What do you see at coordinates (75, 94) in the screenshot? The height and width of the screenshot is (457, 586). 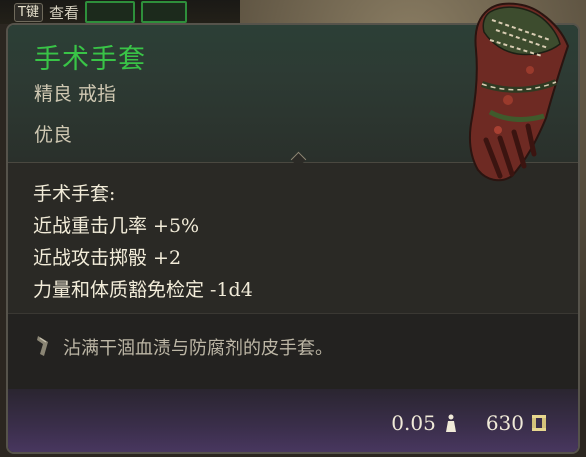 I see `item-subtitle: 精良 戒指` at bounding box center [75, 94].